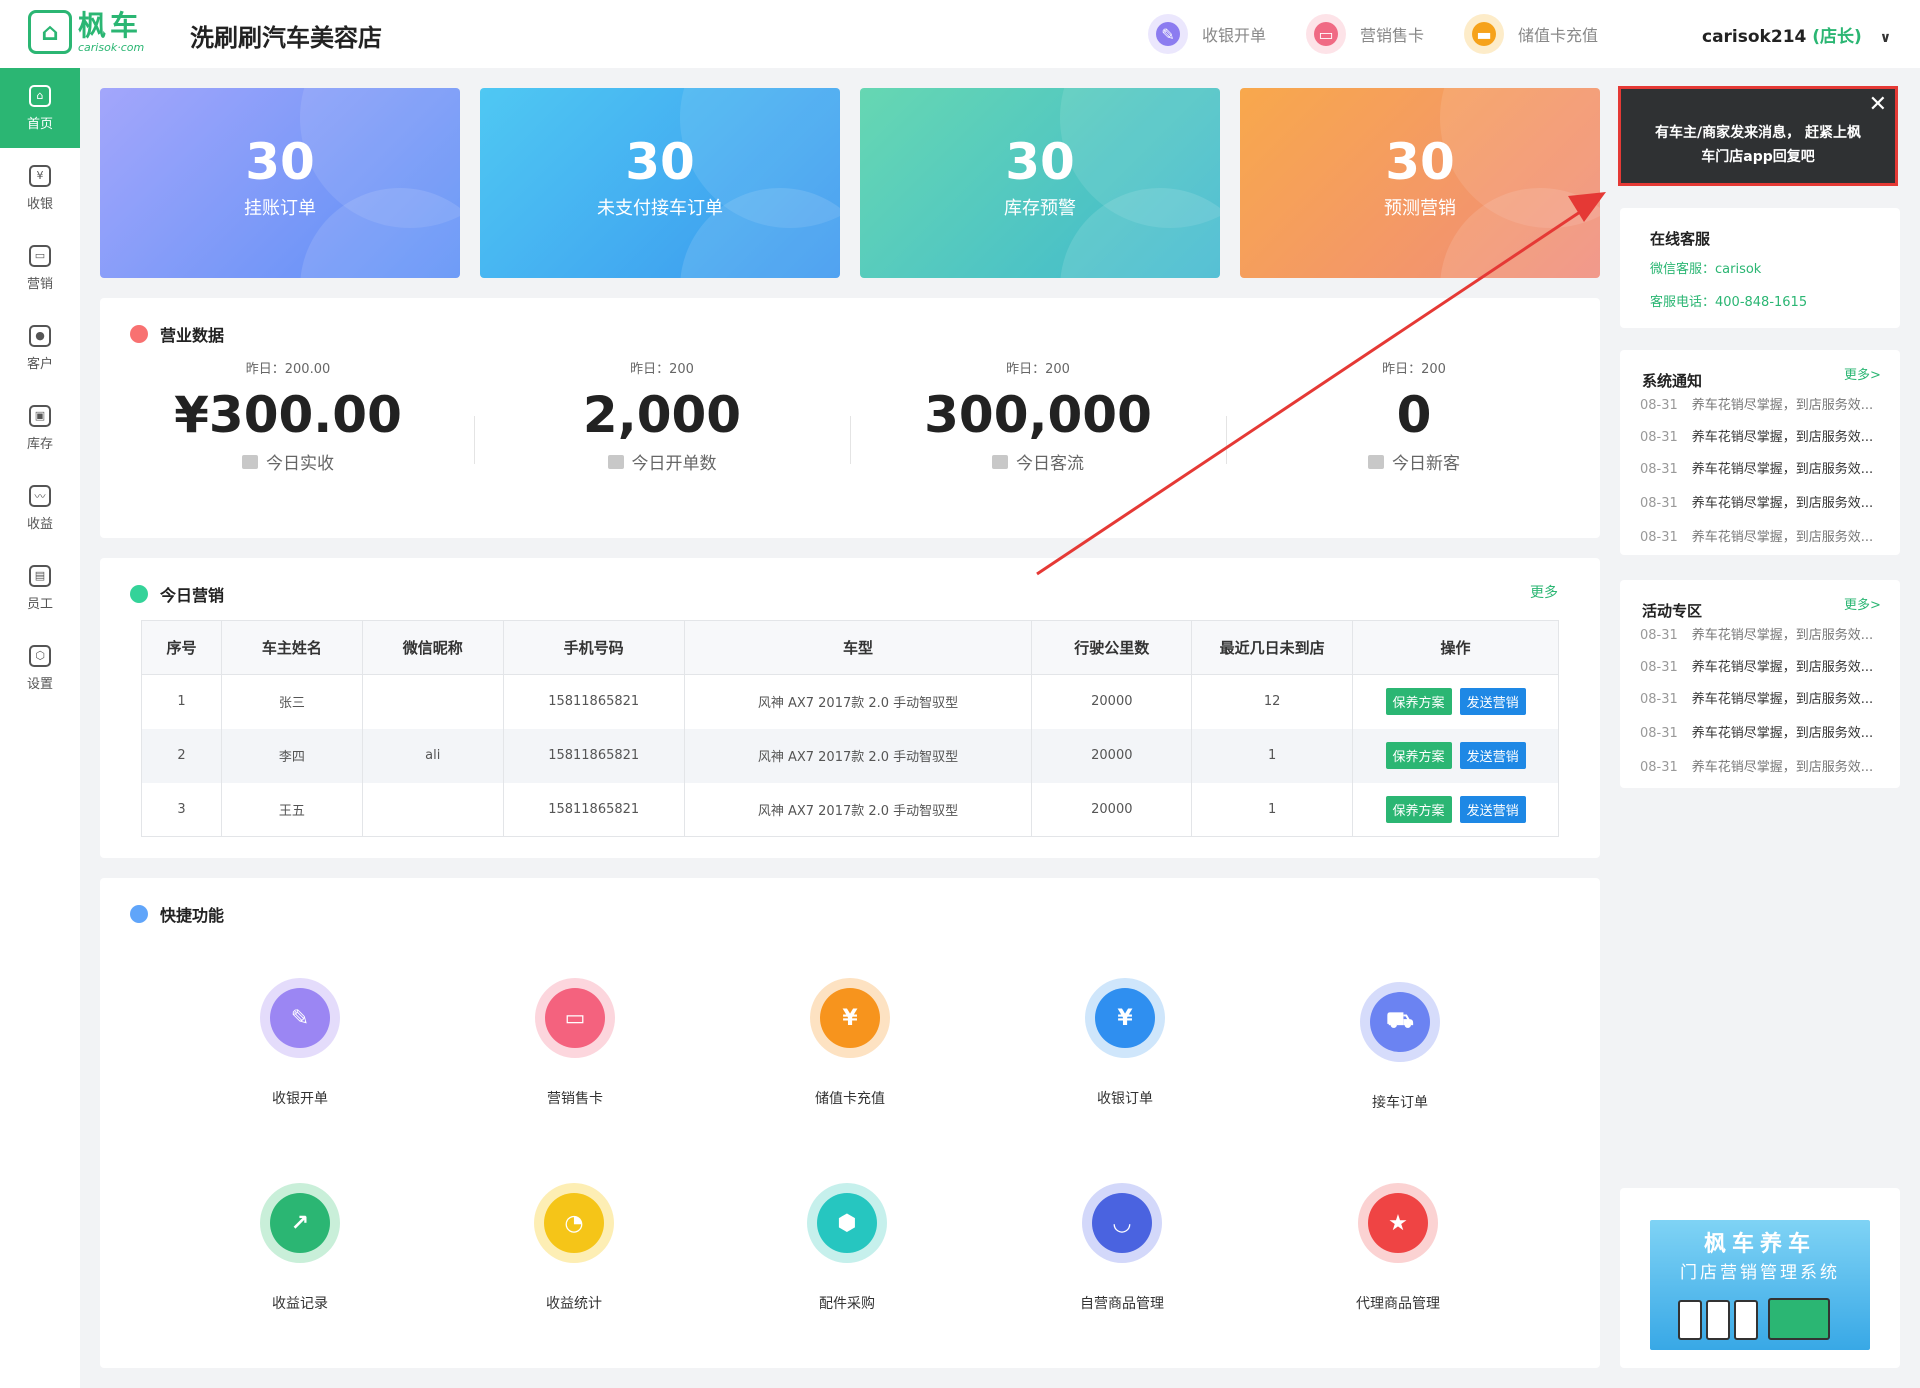  What do you see at coordinates (300, 1248) in the screenshot?
I see `quick-revenue-records: ↗ 收益记录` at bounding box center [300, 1248].